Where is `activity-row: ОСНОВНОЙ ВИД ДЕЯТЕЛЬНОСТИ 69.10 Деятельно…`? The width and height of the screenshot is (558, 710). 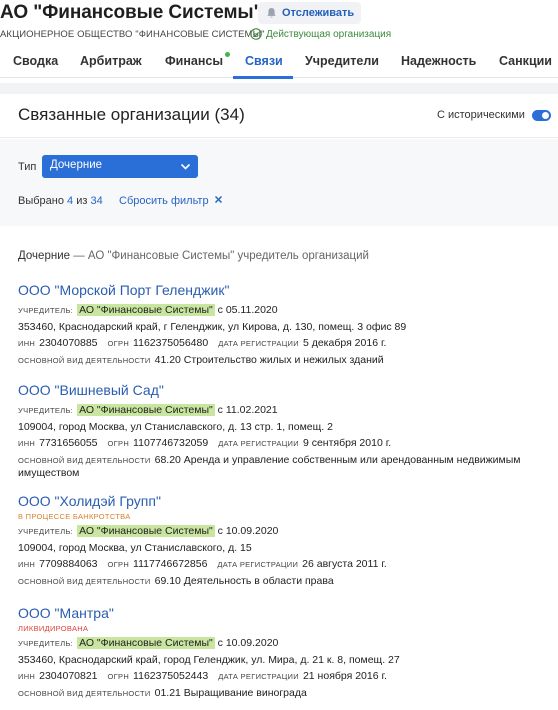 activity-row: ОСНОВНОЙ ВИД ДЕЯТЕЛЬНОСТИ 69.10 Деятельно… is located at coordinates (176, 581).